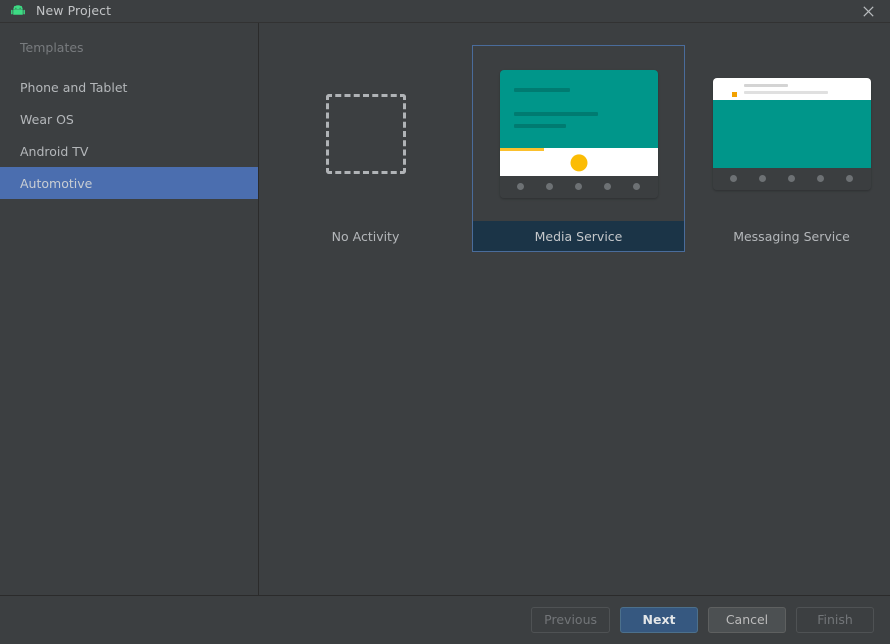 This screenshot has height=644, width=890. I want to click on titlebar: New Project, so click(445, 11).